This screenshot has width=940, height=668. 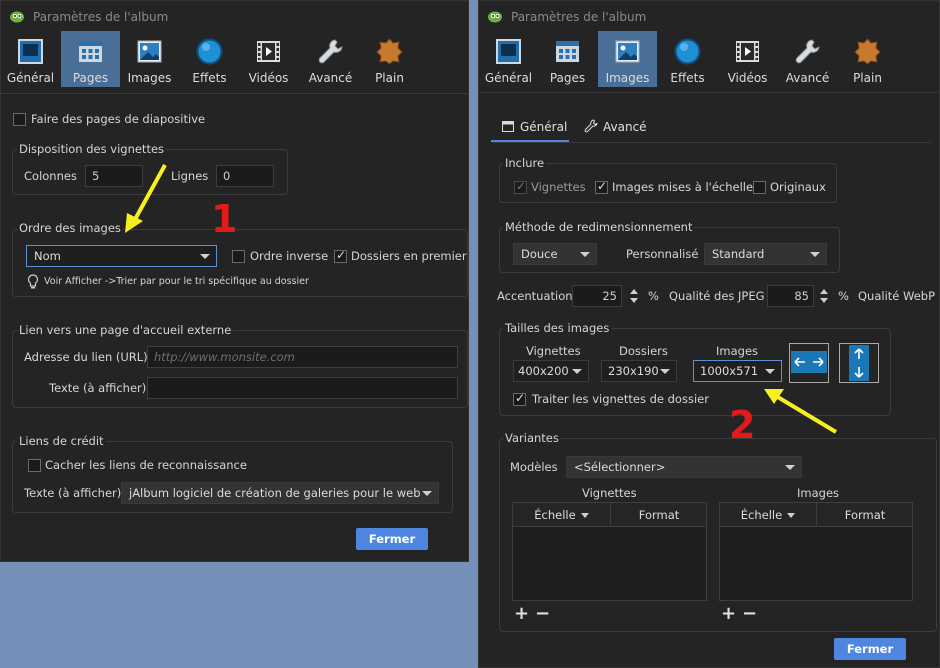 What do you see at coordinates (543, 127) in the screenshot?
I see `subtab-general: Général` at bounding box center [543, 127].